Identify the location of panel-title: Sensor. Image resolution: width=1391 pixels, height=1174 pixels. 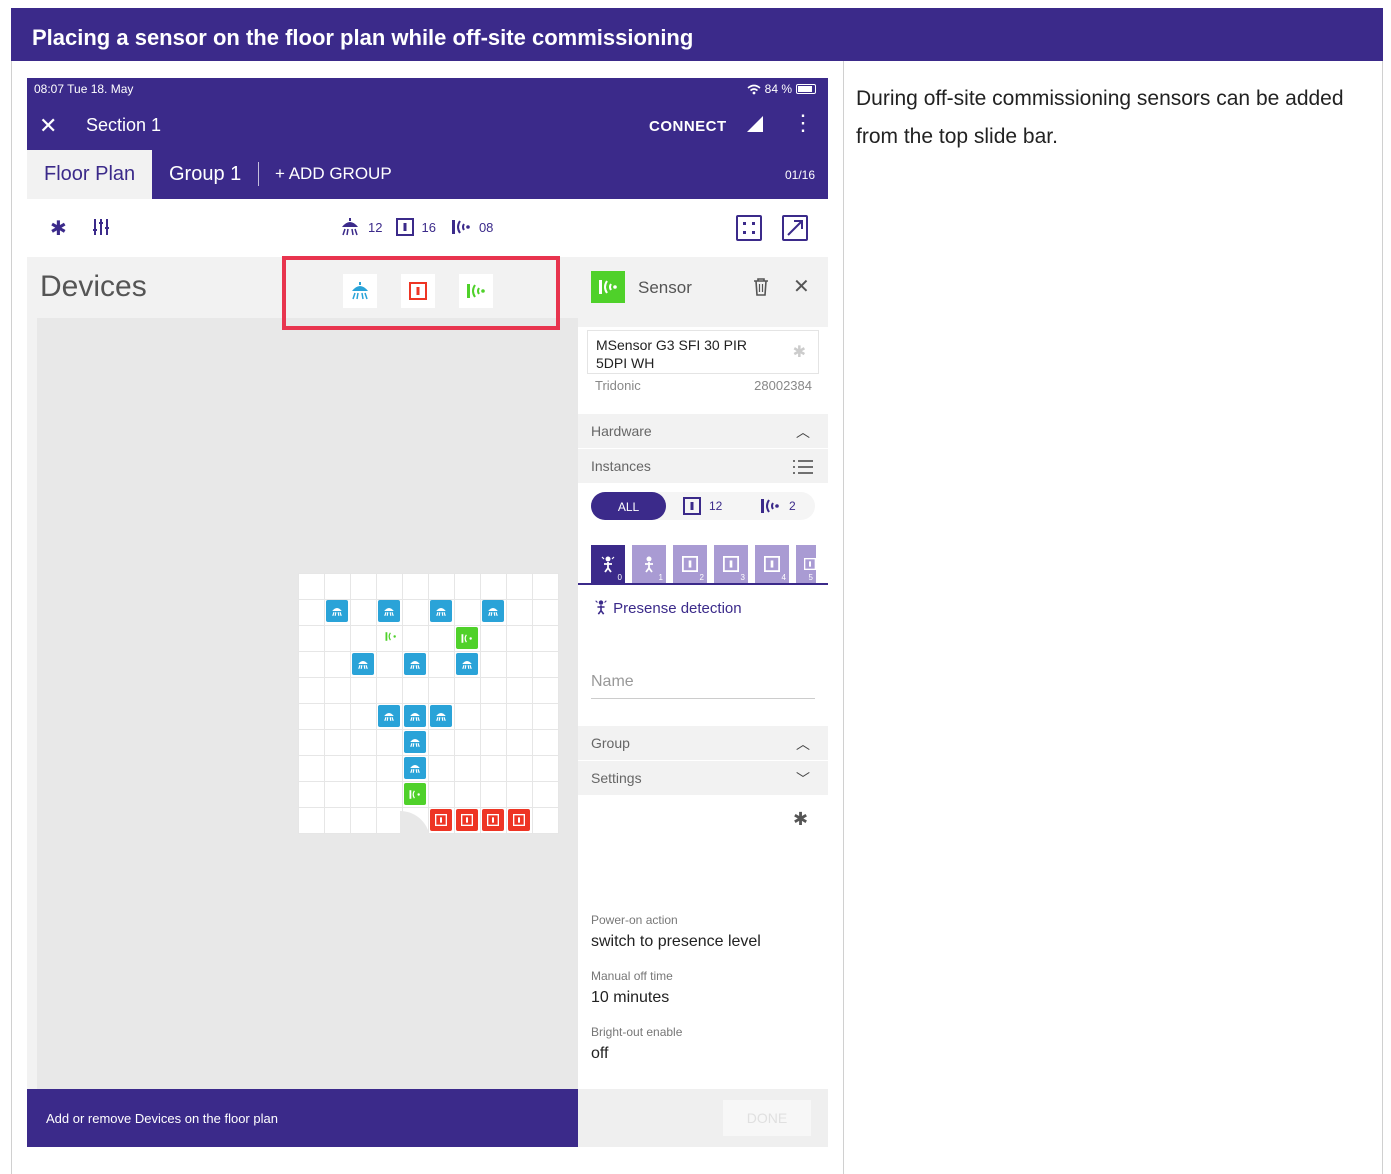
(665, 287).